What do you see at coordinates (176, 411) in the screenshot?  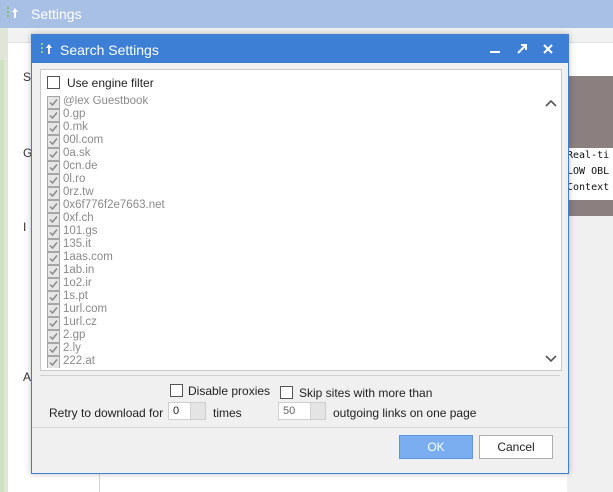 I see `retry-count-value: 0` at bounding box center [176, 411].